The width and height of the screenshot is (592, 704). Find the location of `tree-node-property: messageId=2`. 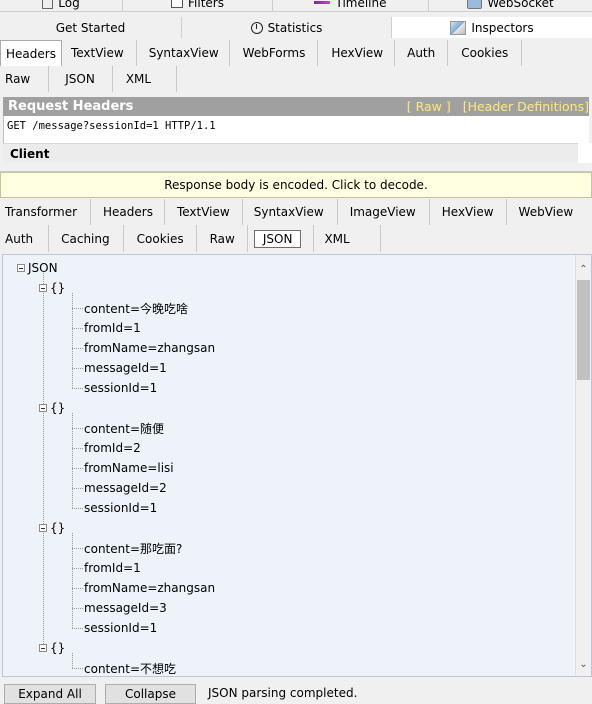

tree-node-property: messageId=2 is located at coordinates (125, 488).